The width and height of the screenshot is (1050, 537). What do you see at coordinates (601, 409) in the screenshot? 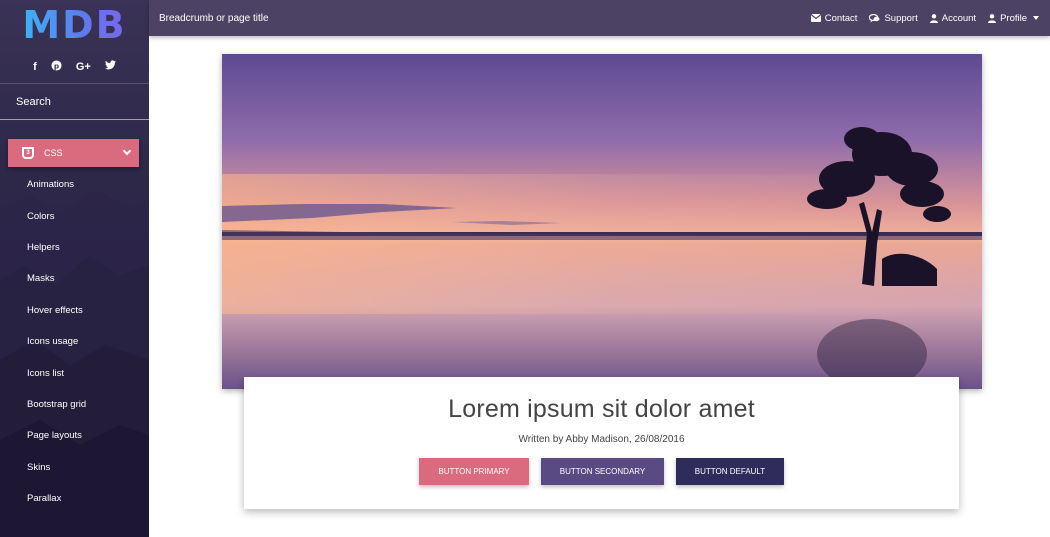
I see `card-title: Lorem ipsum sit dolor amet` at bounding box center [601, 409].